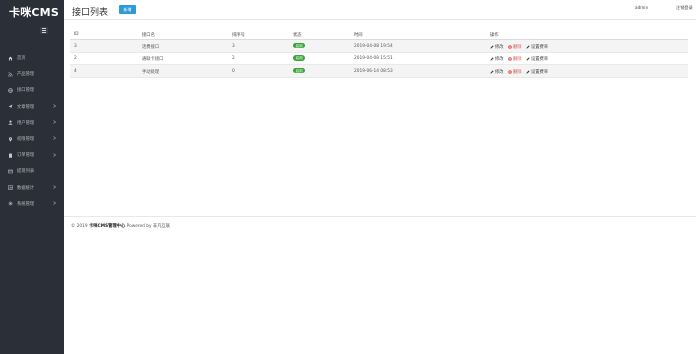 This screenshot has height=354, width=696. I want to click on card-icon, so click(10, 171).